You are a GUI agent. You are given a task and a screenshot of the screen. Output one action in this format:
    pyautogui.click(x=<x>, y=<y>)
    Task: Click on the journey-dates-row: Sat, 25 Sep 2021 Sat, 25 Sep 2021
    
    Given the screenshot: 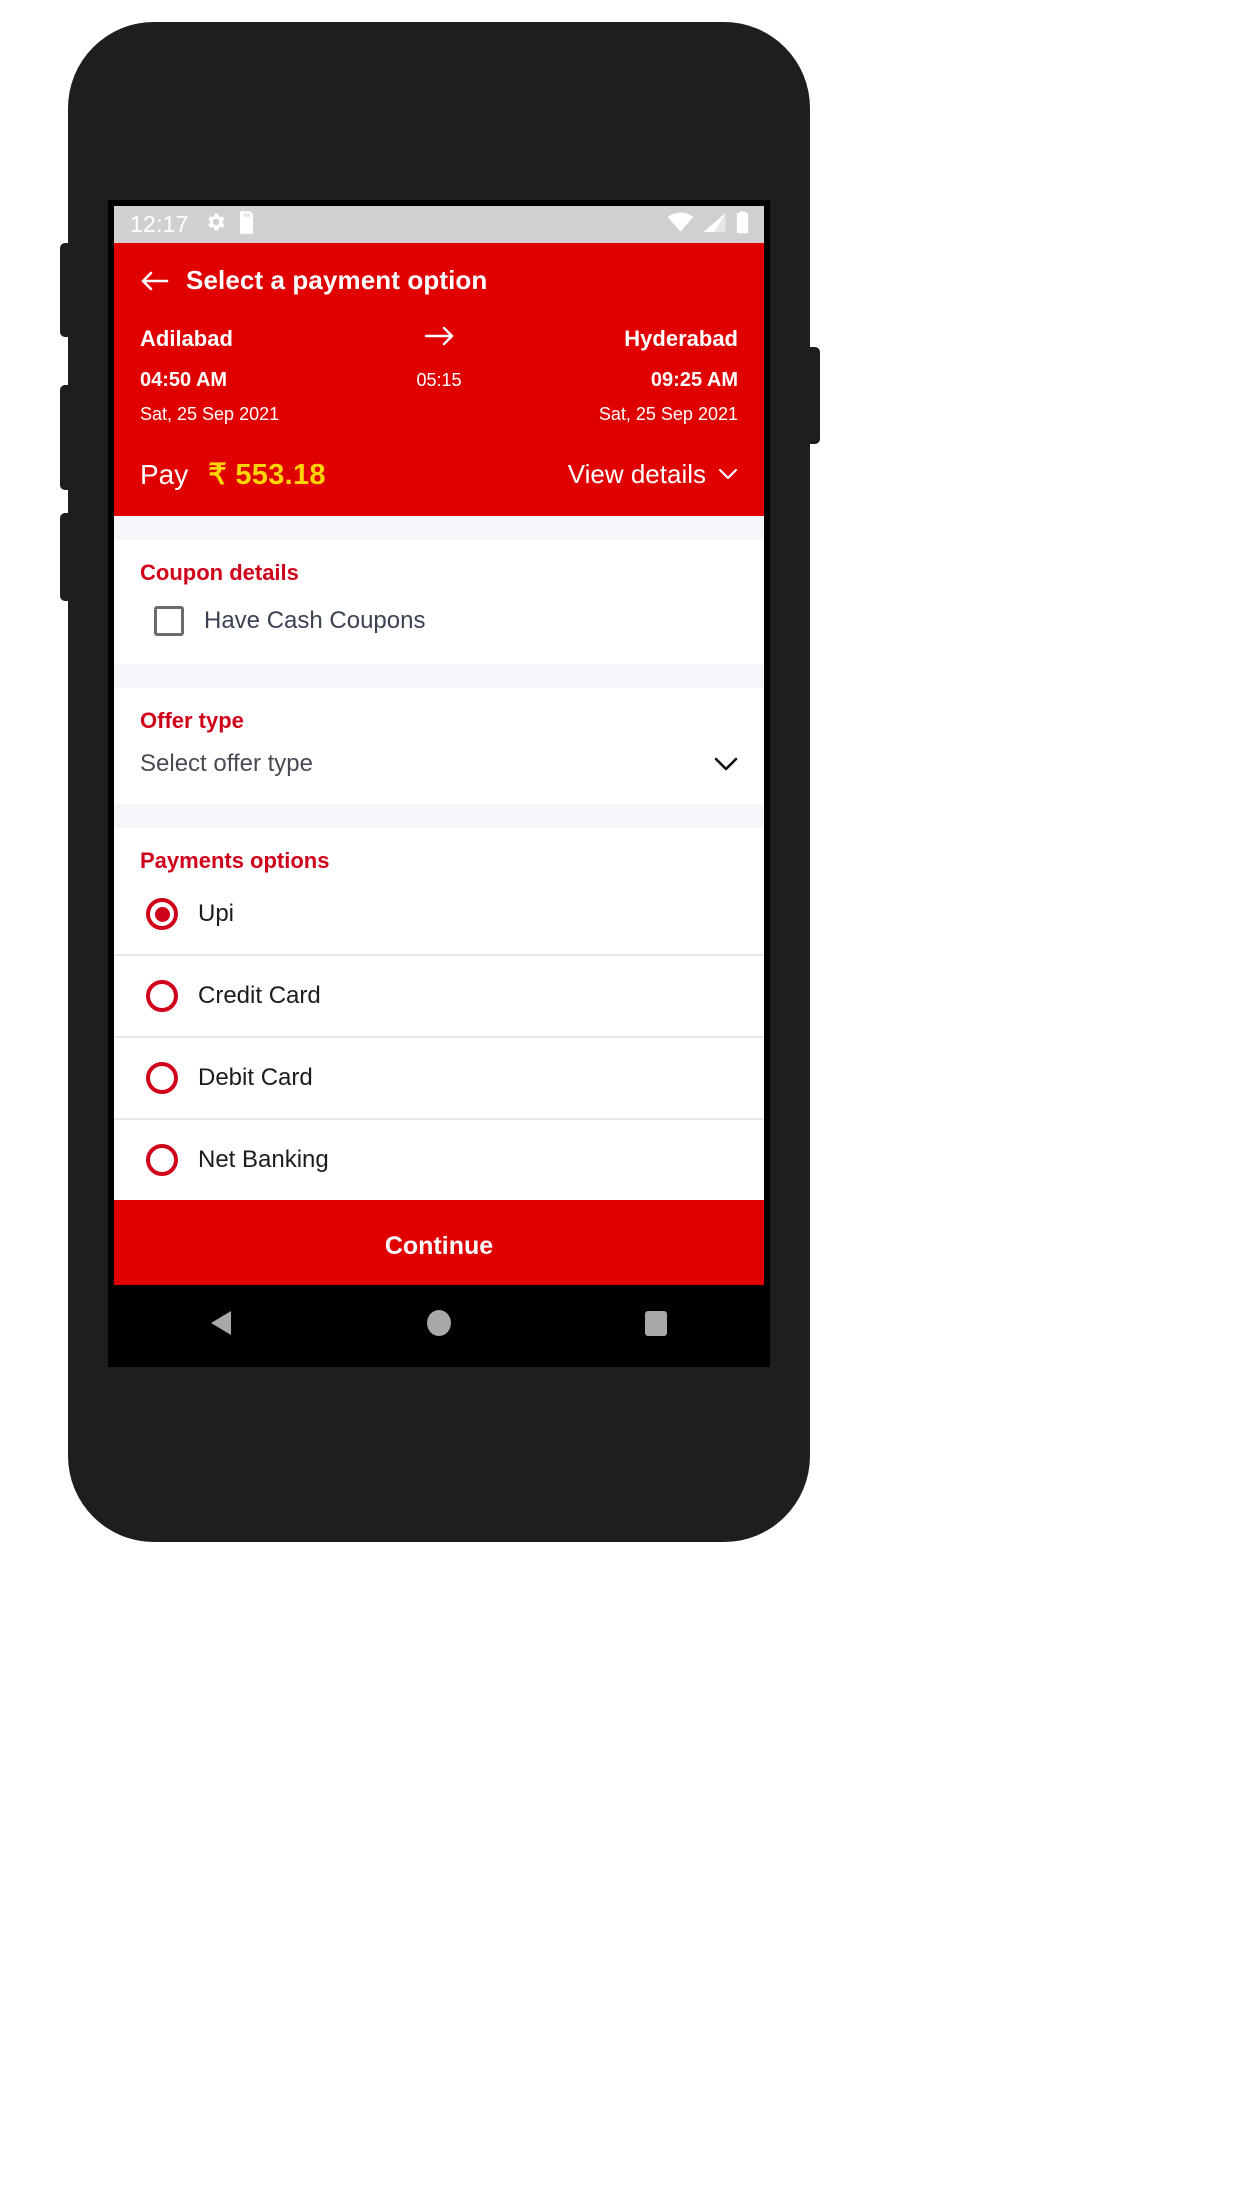 What is the action you would take?
    pyautogui.click(x=439, y=414)
    